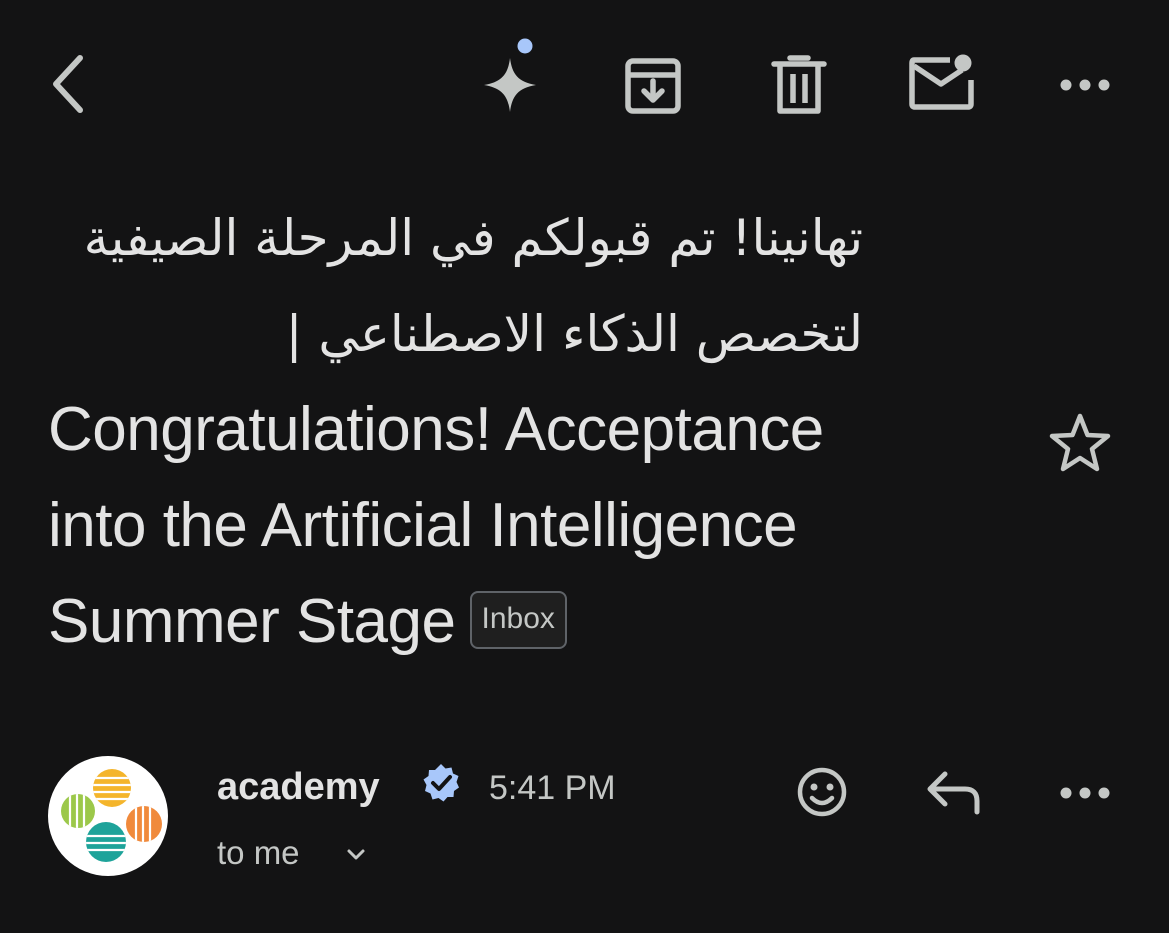 This screenshot has height=933, width=1169. I want to click on archive-button, so click(653, 85).